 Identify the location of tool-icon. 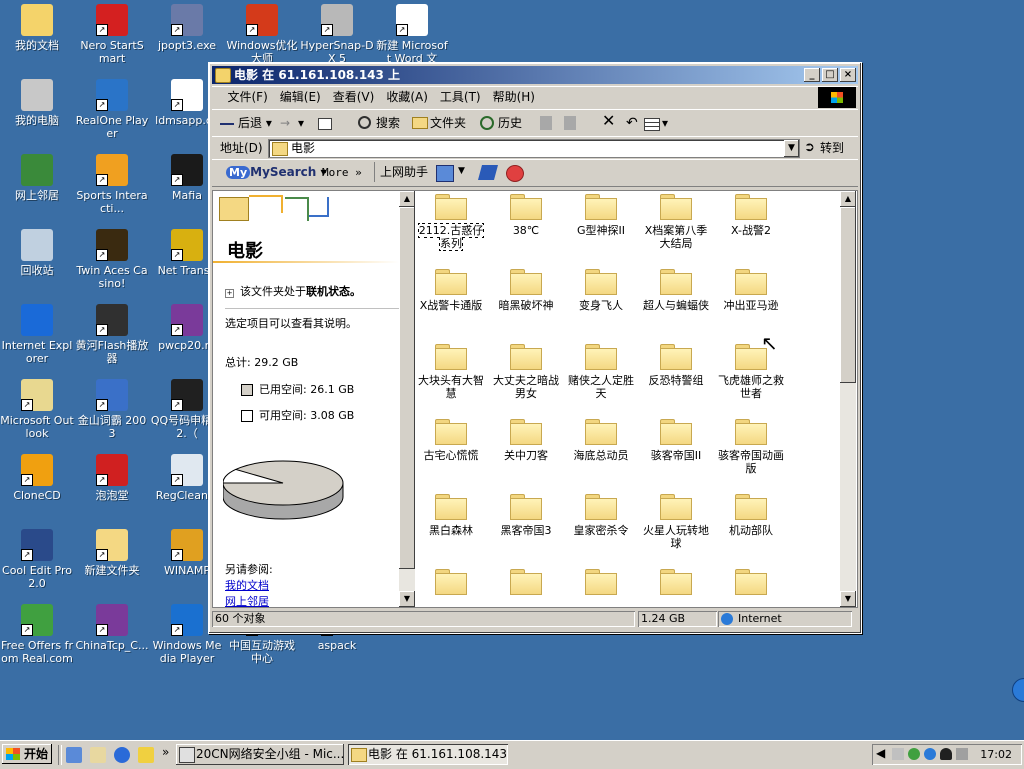
(488, 172).